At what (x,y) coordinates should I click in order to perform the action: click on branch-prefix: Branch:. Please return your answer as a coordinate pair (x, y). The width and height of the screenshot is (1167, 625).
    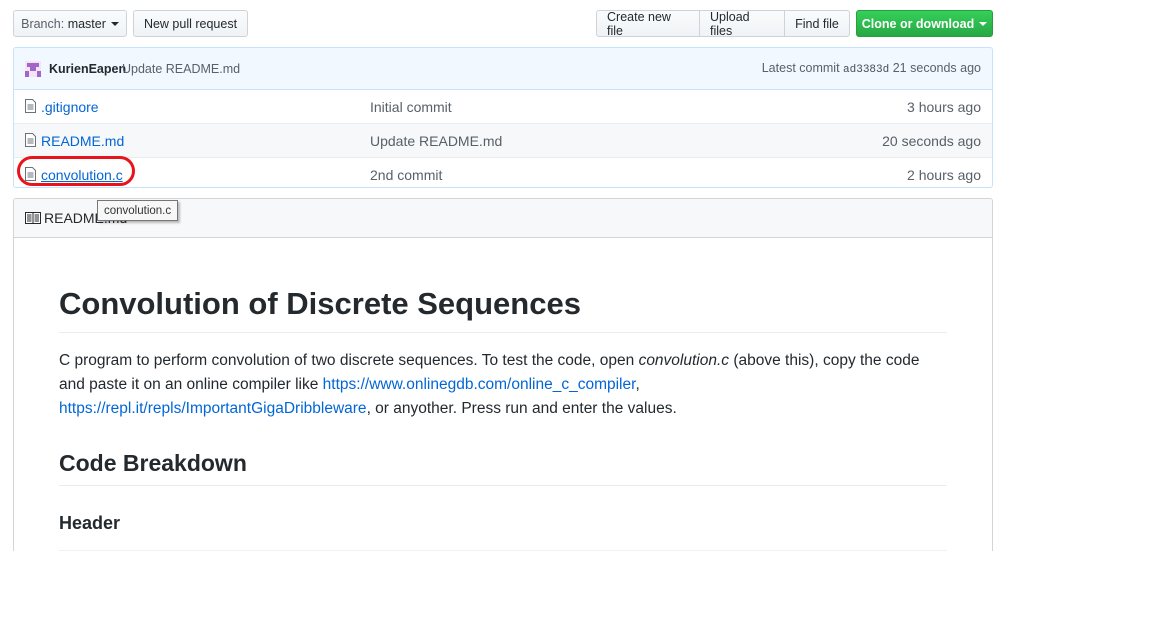
    Looking at the image, I should click on (43, 23).